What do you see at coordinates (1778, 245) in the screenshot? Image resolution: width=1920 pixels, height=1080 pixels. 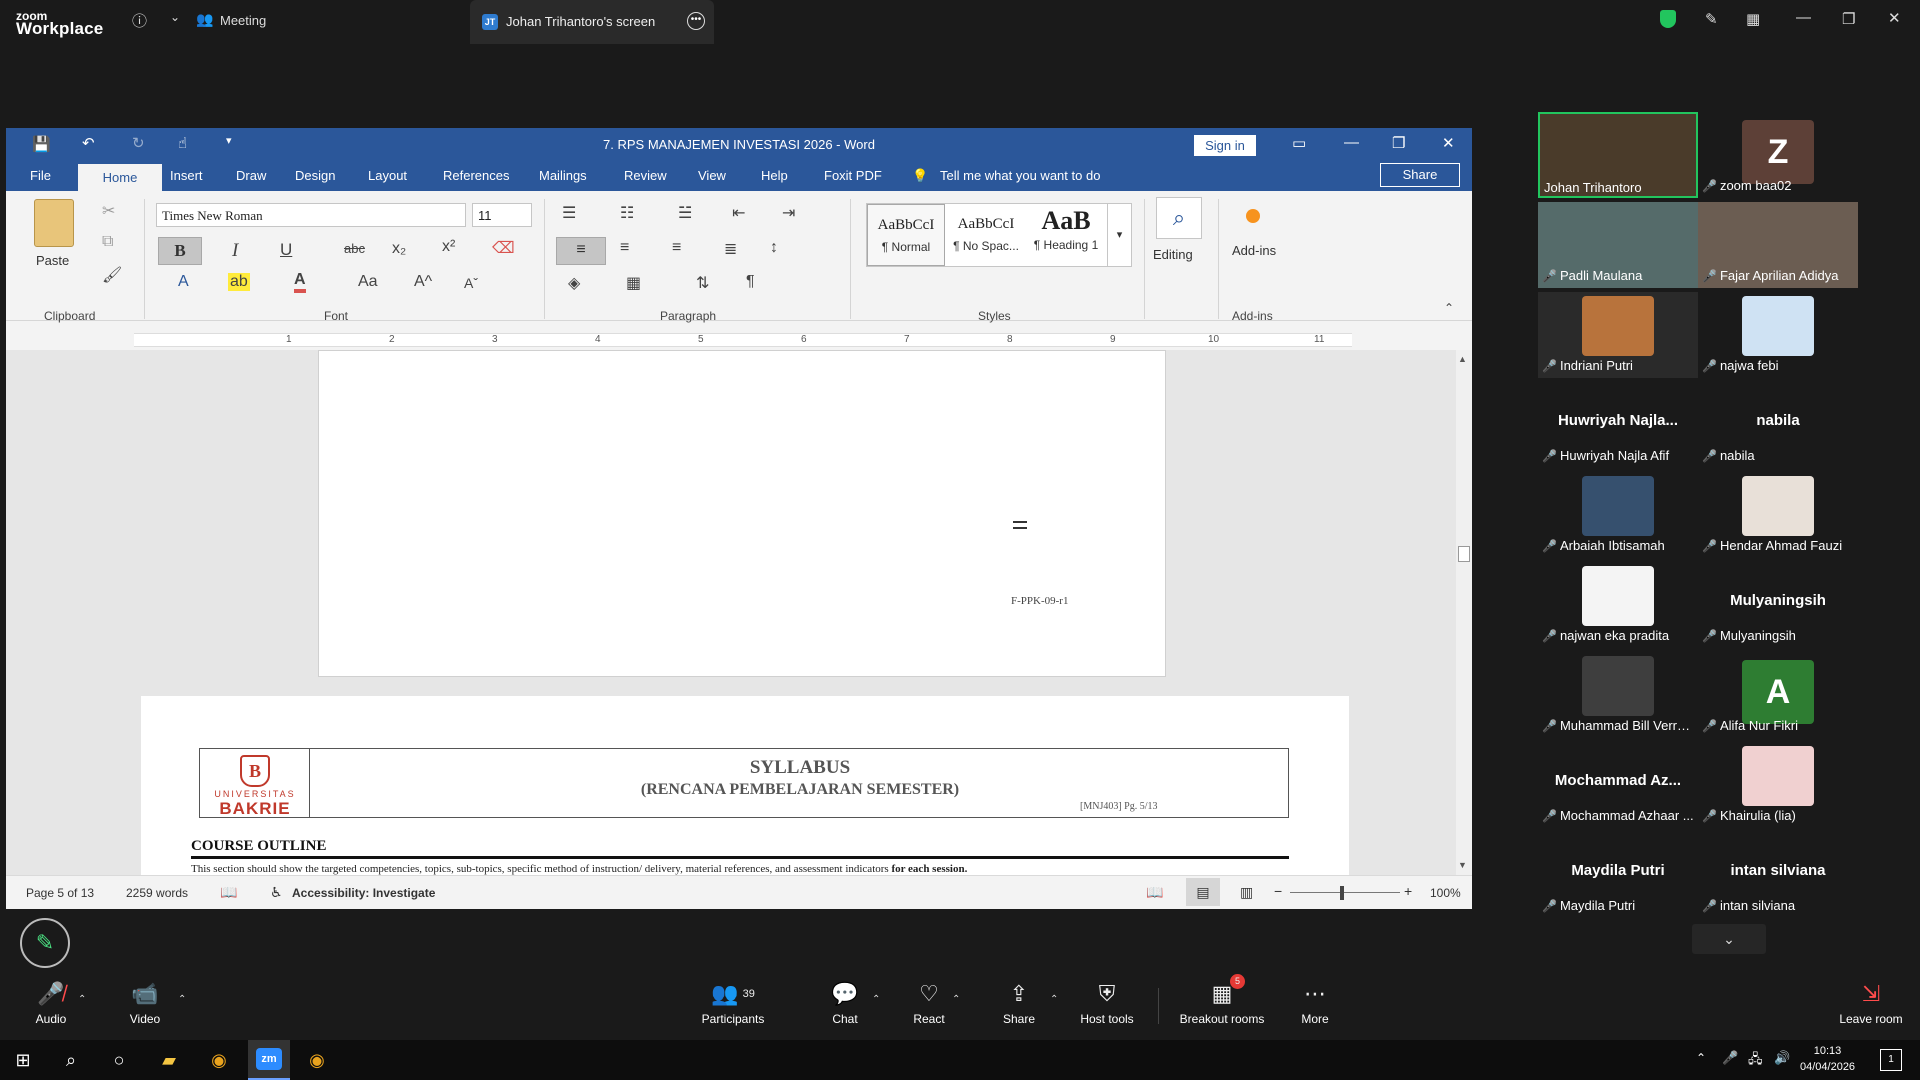 I see `participant-tile: 🎤 Fajar Aprilian Adidya` at bounding box center [1778, 245].